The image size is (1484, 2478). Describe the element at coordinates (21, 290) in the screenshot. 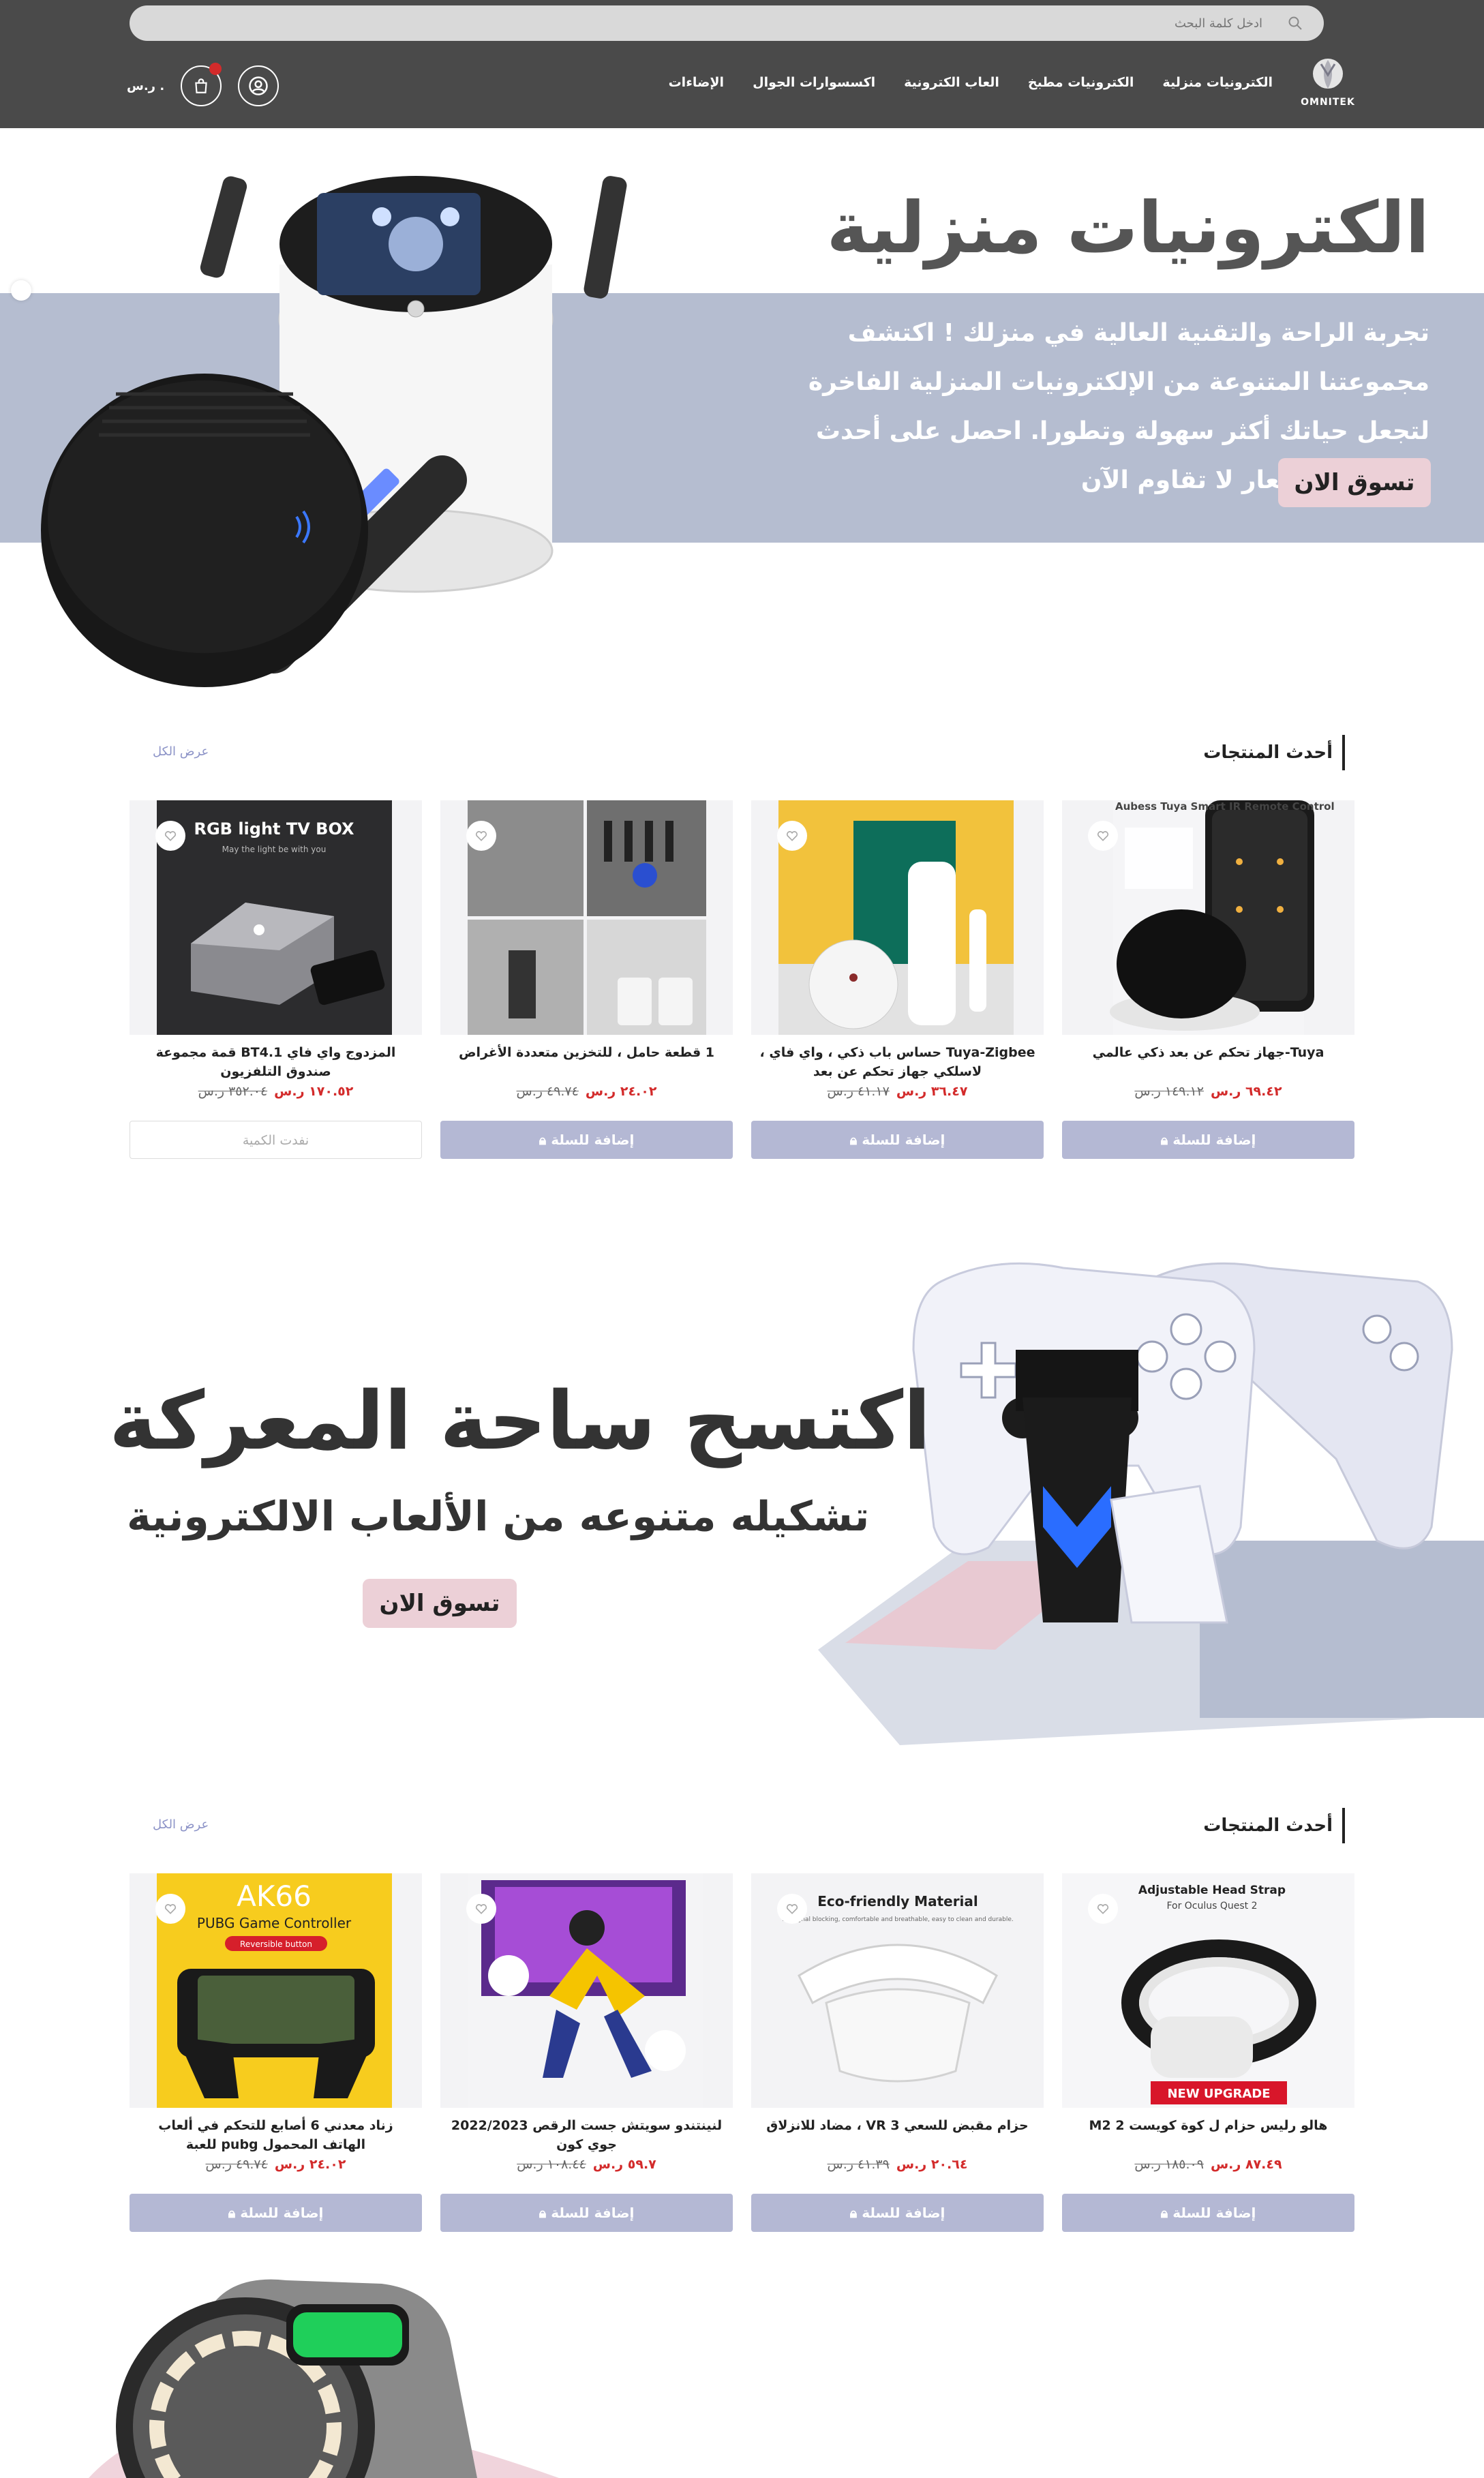

I see `expand-icon` at that location.